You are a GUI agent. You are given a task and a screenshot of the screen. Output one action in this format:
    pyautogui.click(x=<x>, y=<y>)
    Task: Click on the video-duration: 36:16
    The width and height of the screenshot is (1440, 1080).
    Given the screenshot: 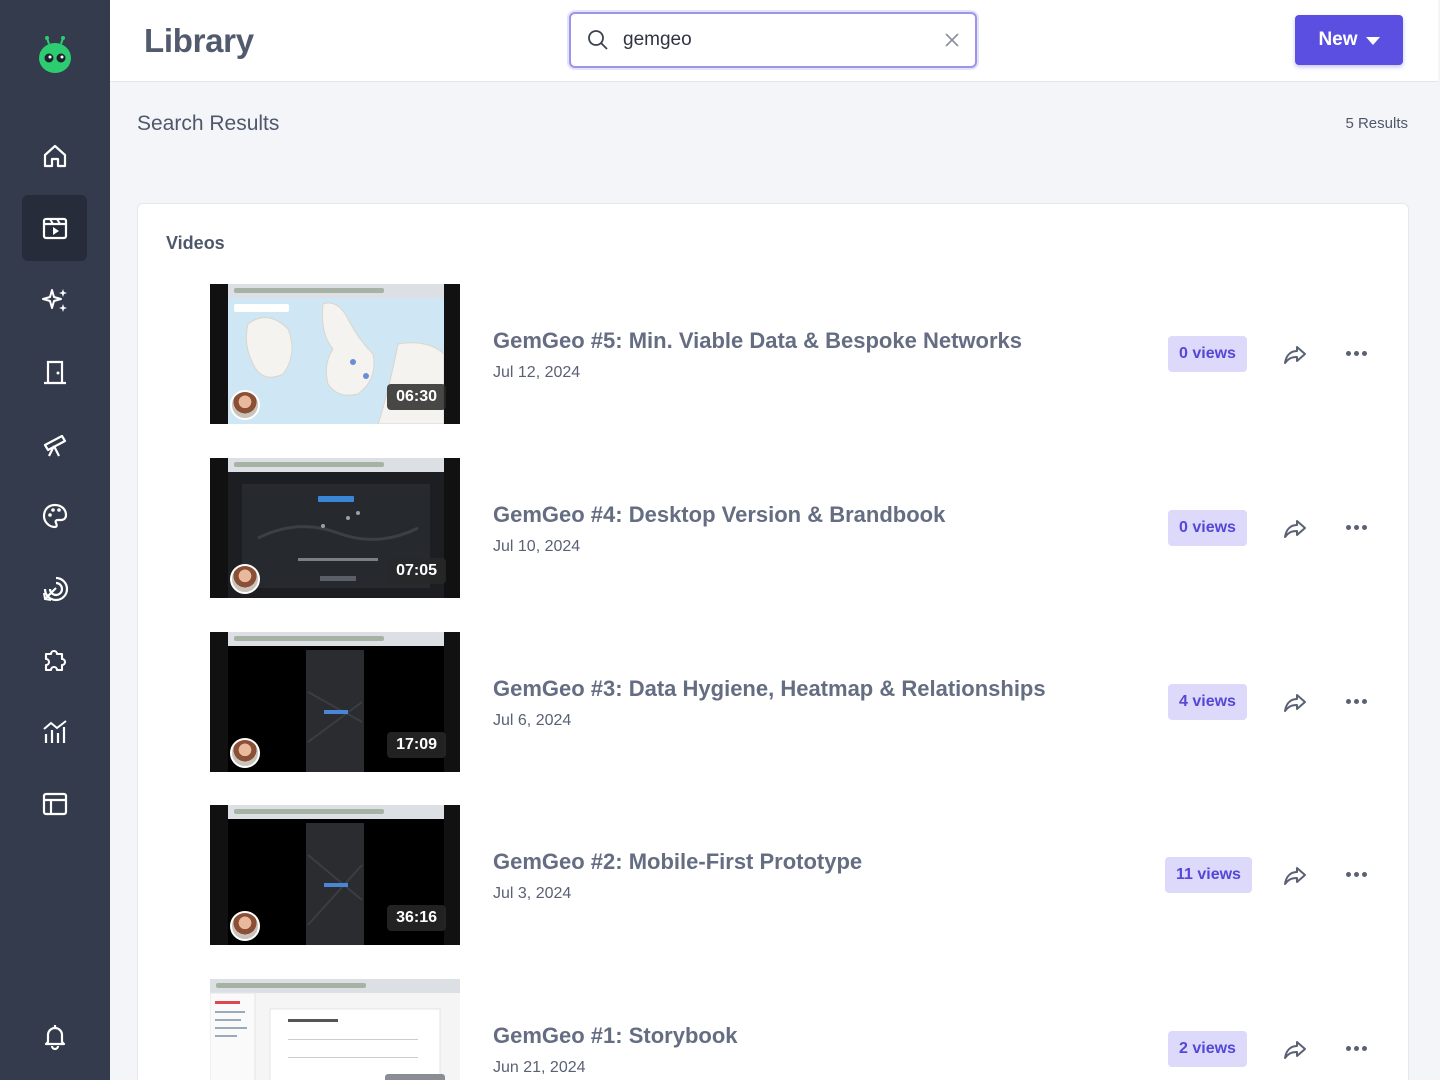 What is the action you would take?
    pyautogui.click(x=416, y=918)
    